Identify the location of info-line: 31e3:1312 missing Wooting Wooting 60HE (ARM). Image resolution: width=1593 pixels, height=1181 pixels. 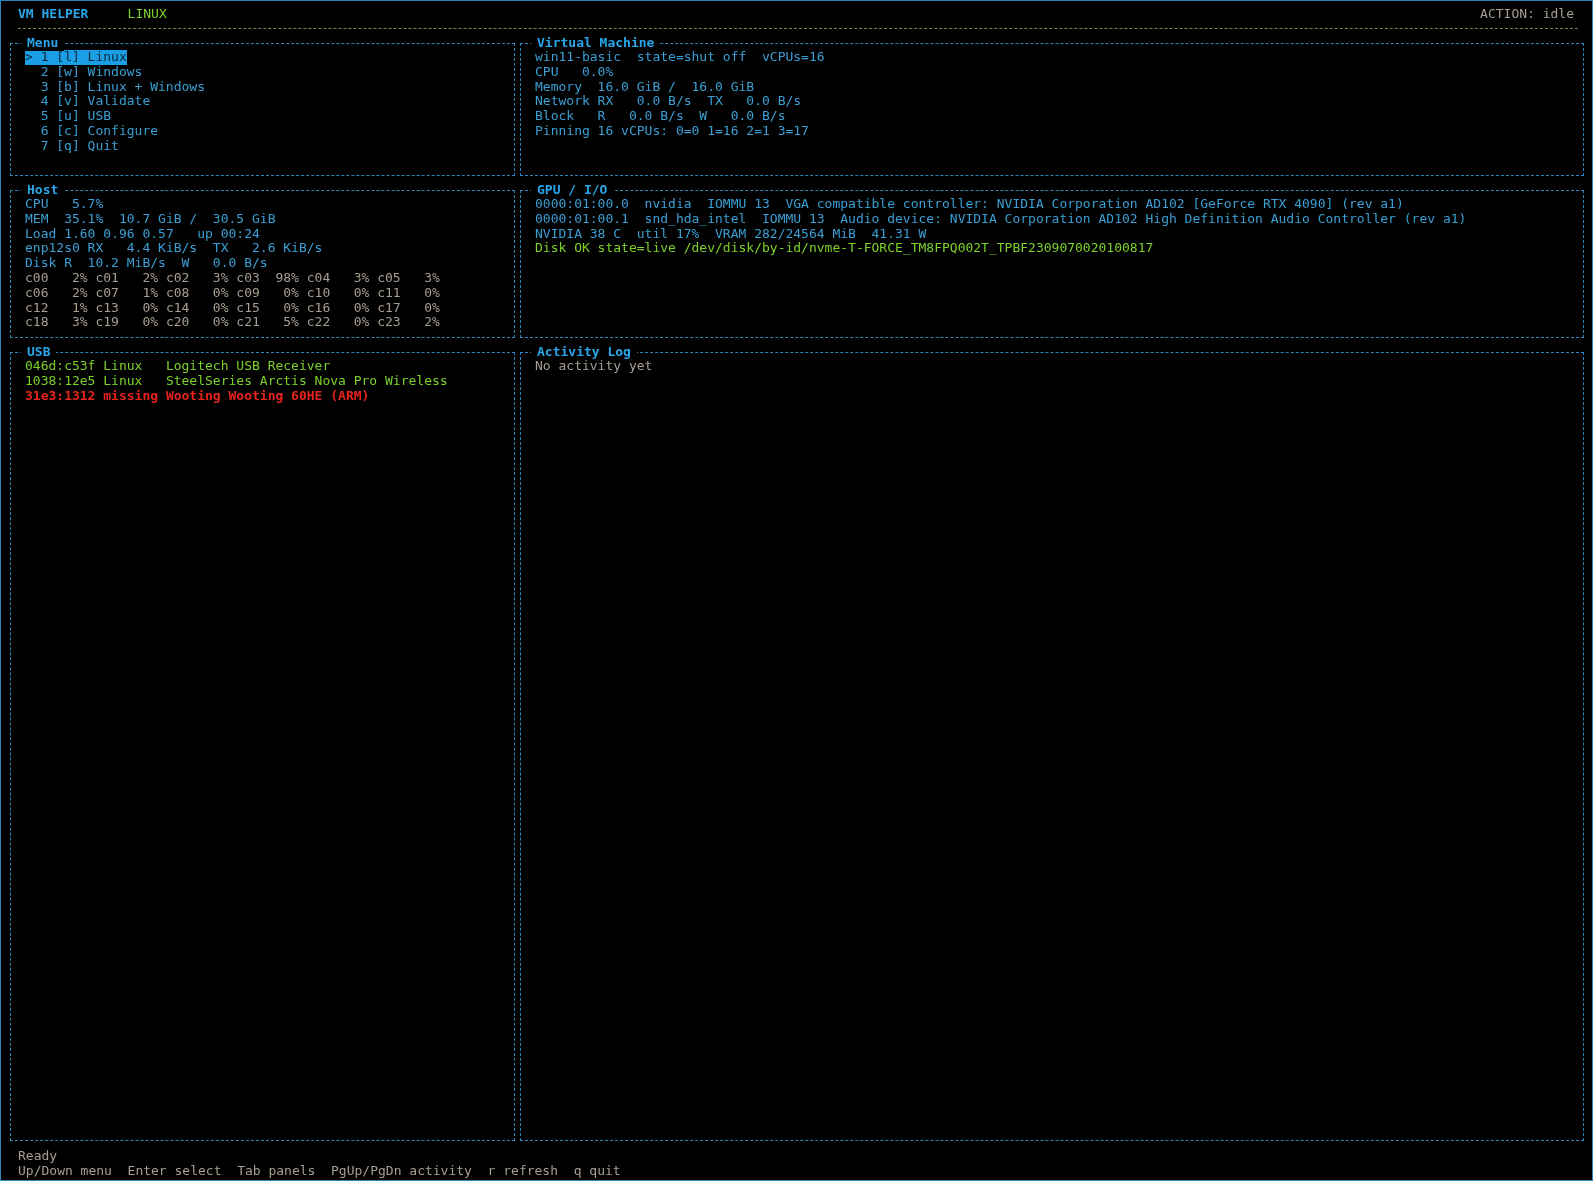
(197, 396).